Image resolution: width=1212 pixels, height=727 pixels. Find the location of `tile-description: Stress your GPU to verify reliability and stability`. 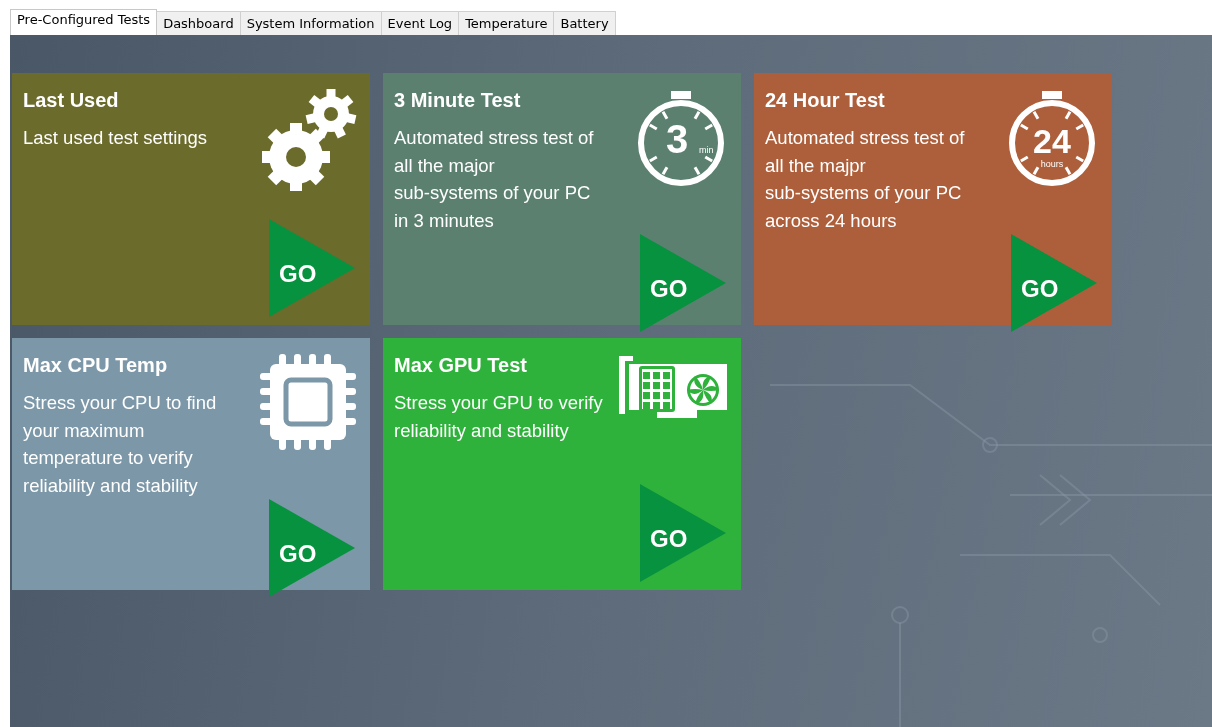

tile-description: Stress your GPU to verify reliability and stability is located at coordinates (498, 417).